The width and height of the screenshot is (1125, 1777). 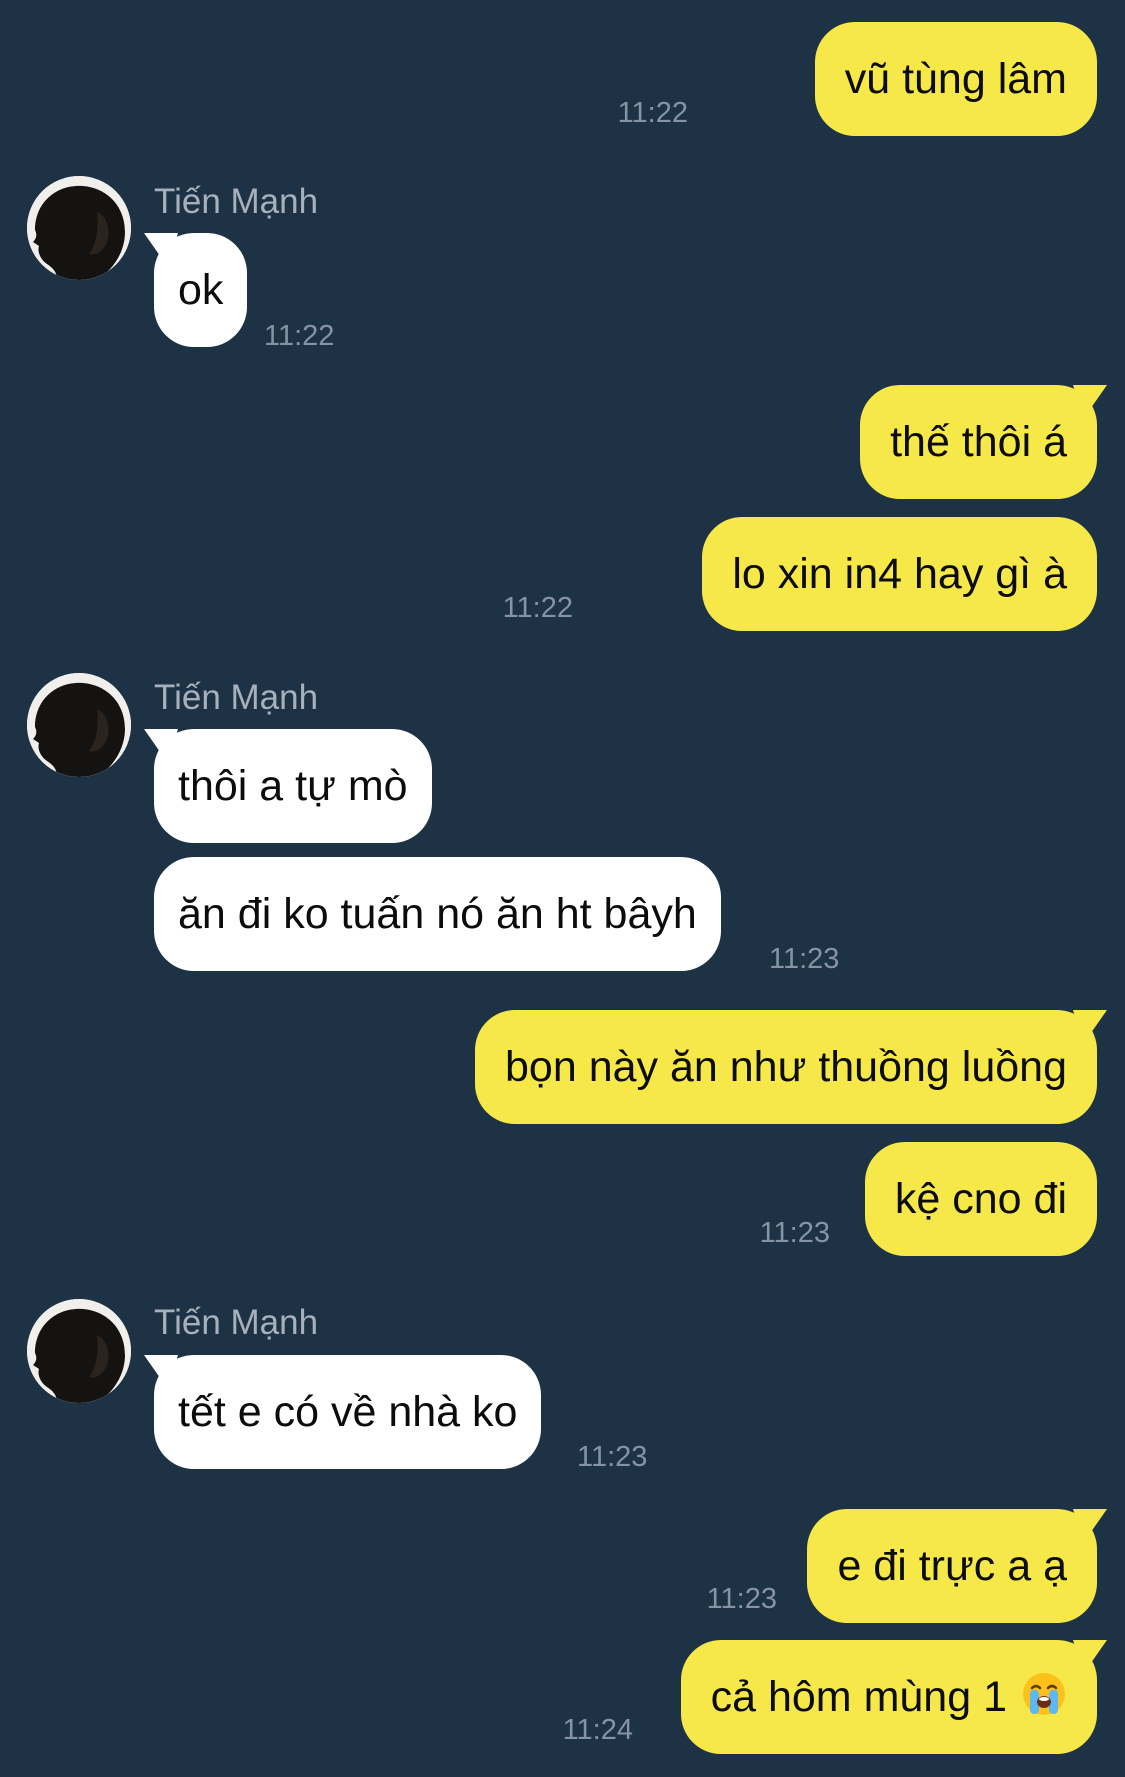 What do you see at coordinates (293, 786) in the screenshot?
I see `message-bubble-incoming: thôi a tự mò` at bounding box center [293, 786].